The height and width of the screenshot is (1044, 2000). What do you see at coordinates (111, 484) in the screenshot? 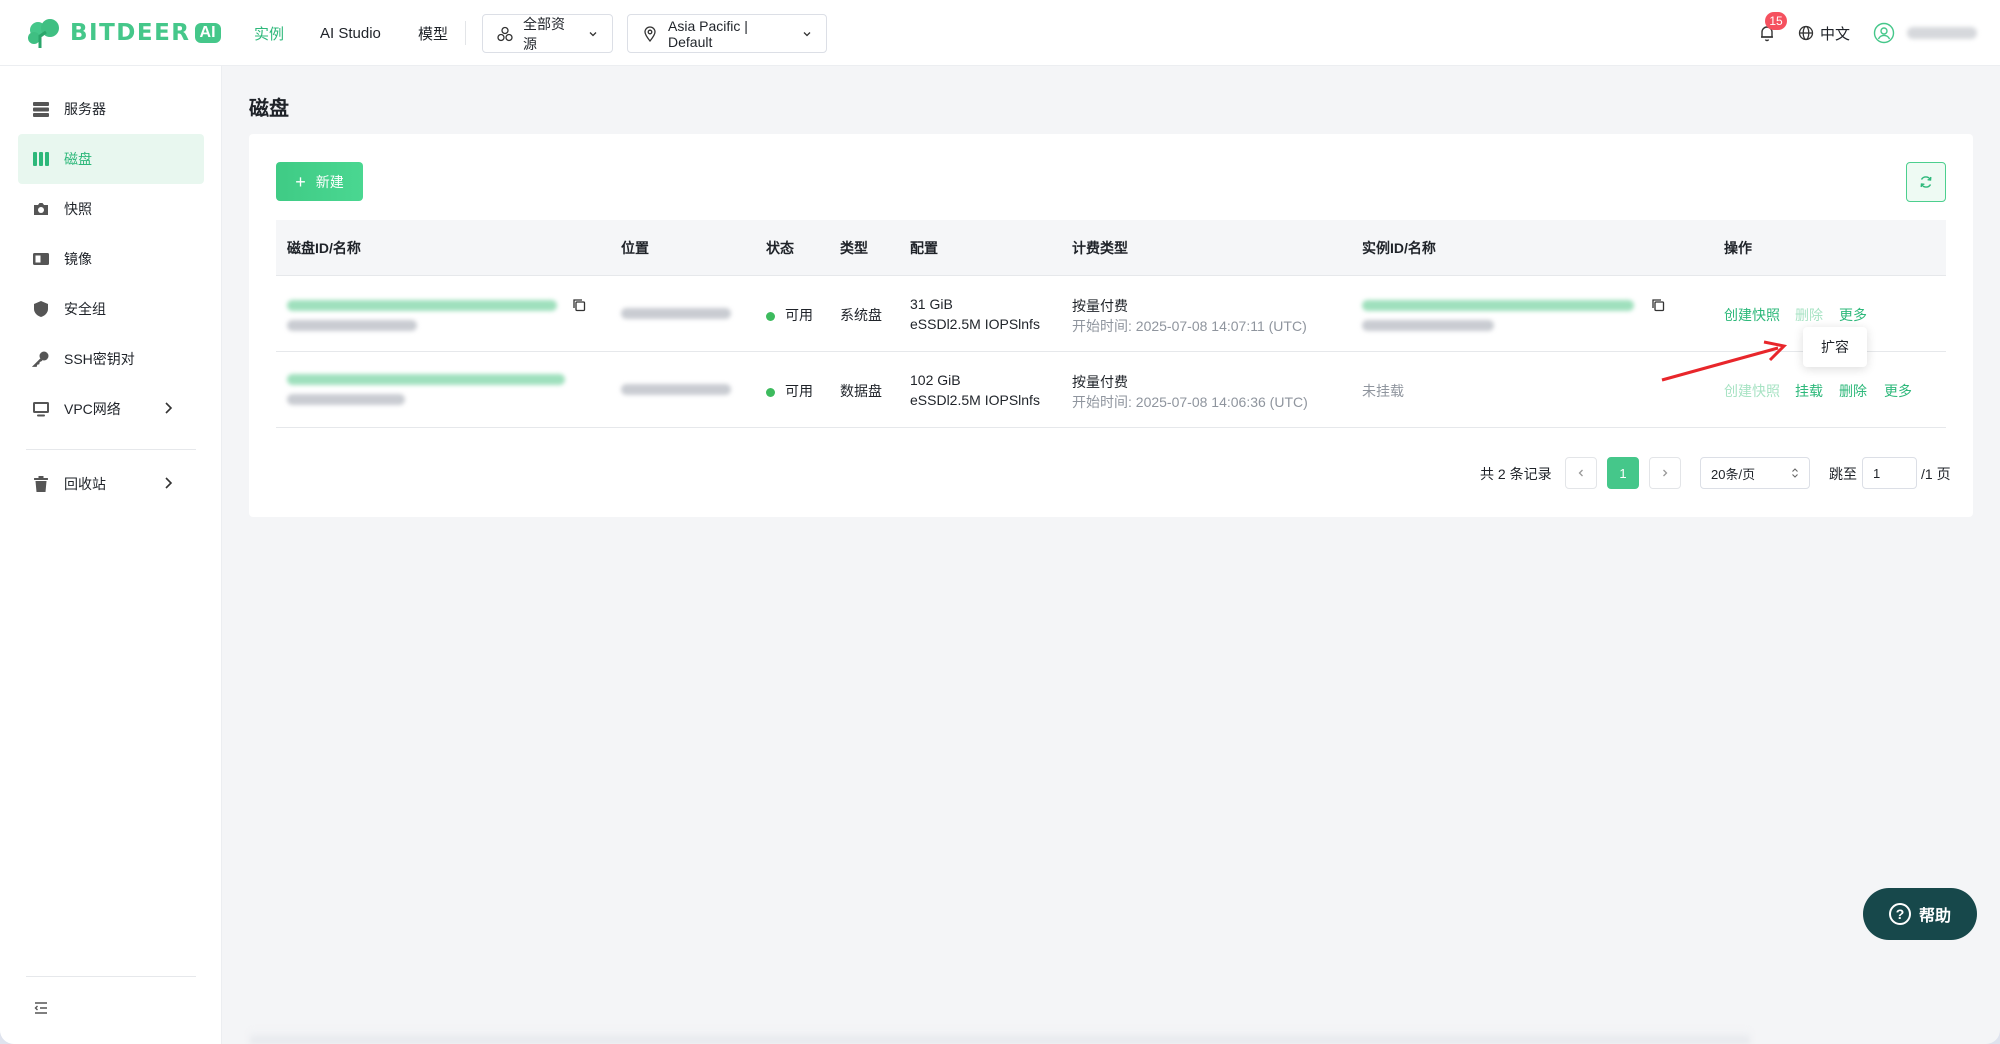
I see `sidebar-item-recycle-bin: 回收站` at bounding box center [111, 484].